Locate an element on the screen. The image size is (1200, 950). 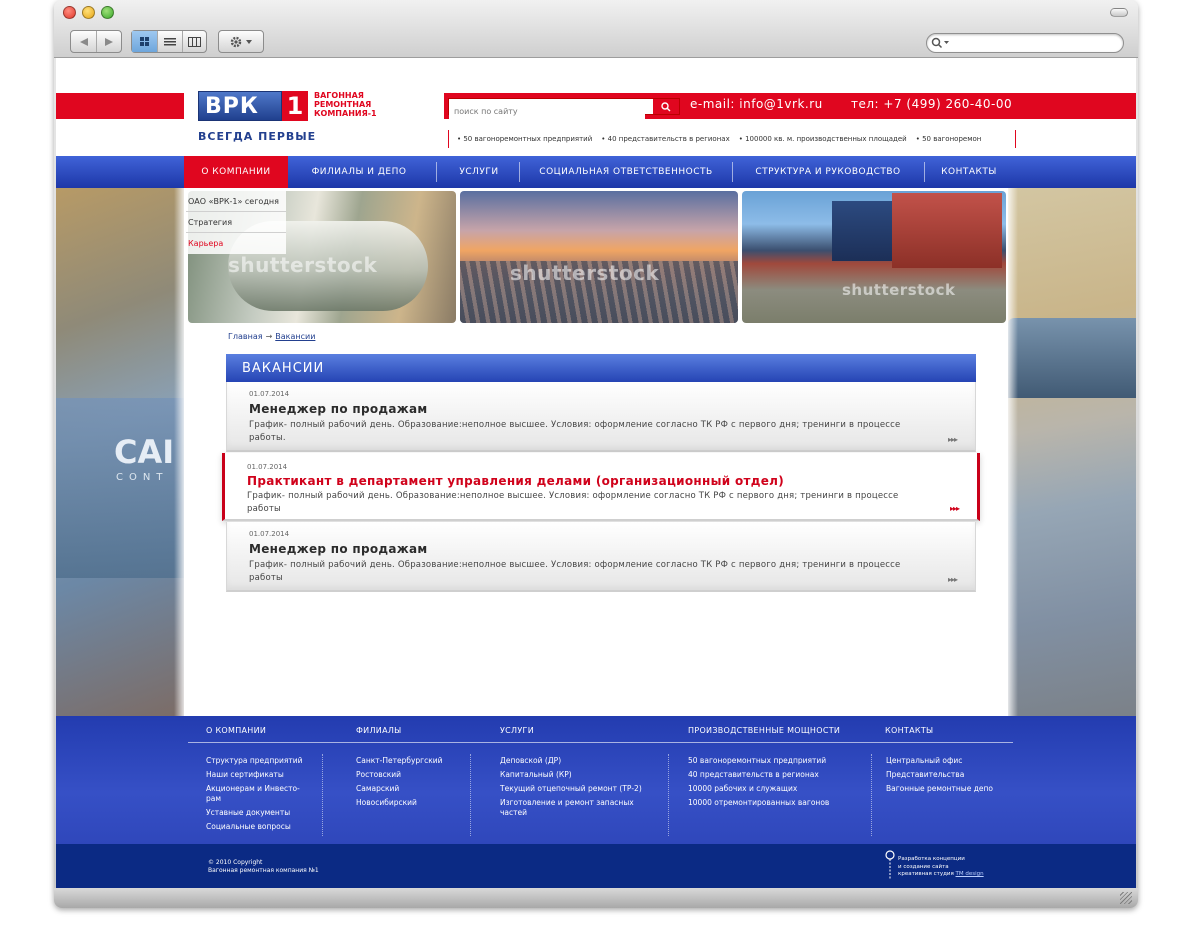
logo-text: ВАГОННАЯ РЕМОНТНАЯ КОМПАНИЯ-1 is located at coordinates (349, 104).